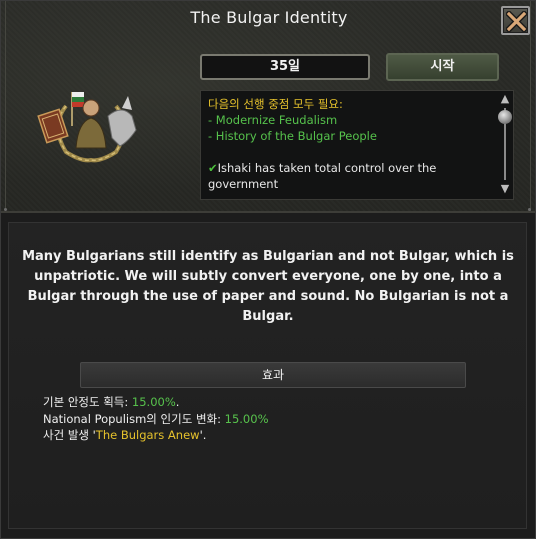 The height and width of the screenshot is (539, 536). Describe the element at coordinates (505, 99) in the screenshot. I see `scroll-up-arrow-icon: ▲` at that location.